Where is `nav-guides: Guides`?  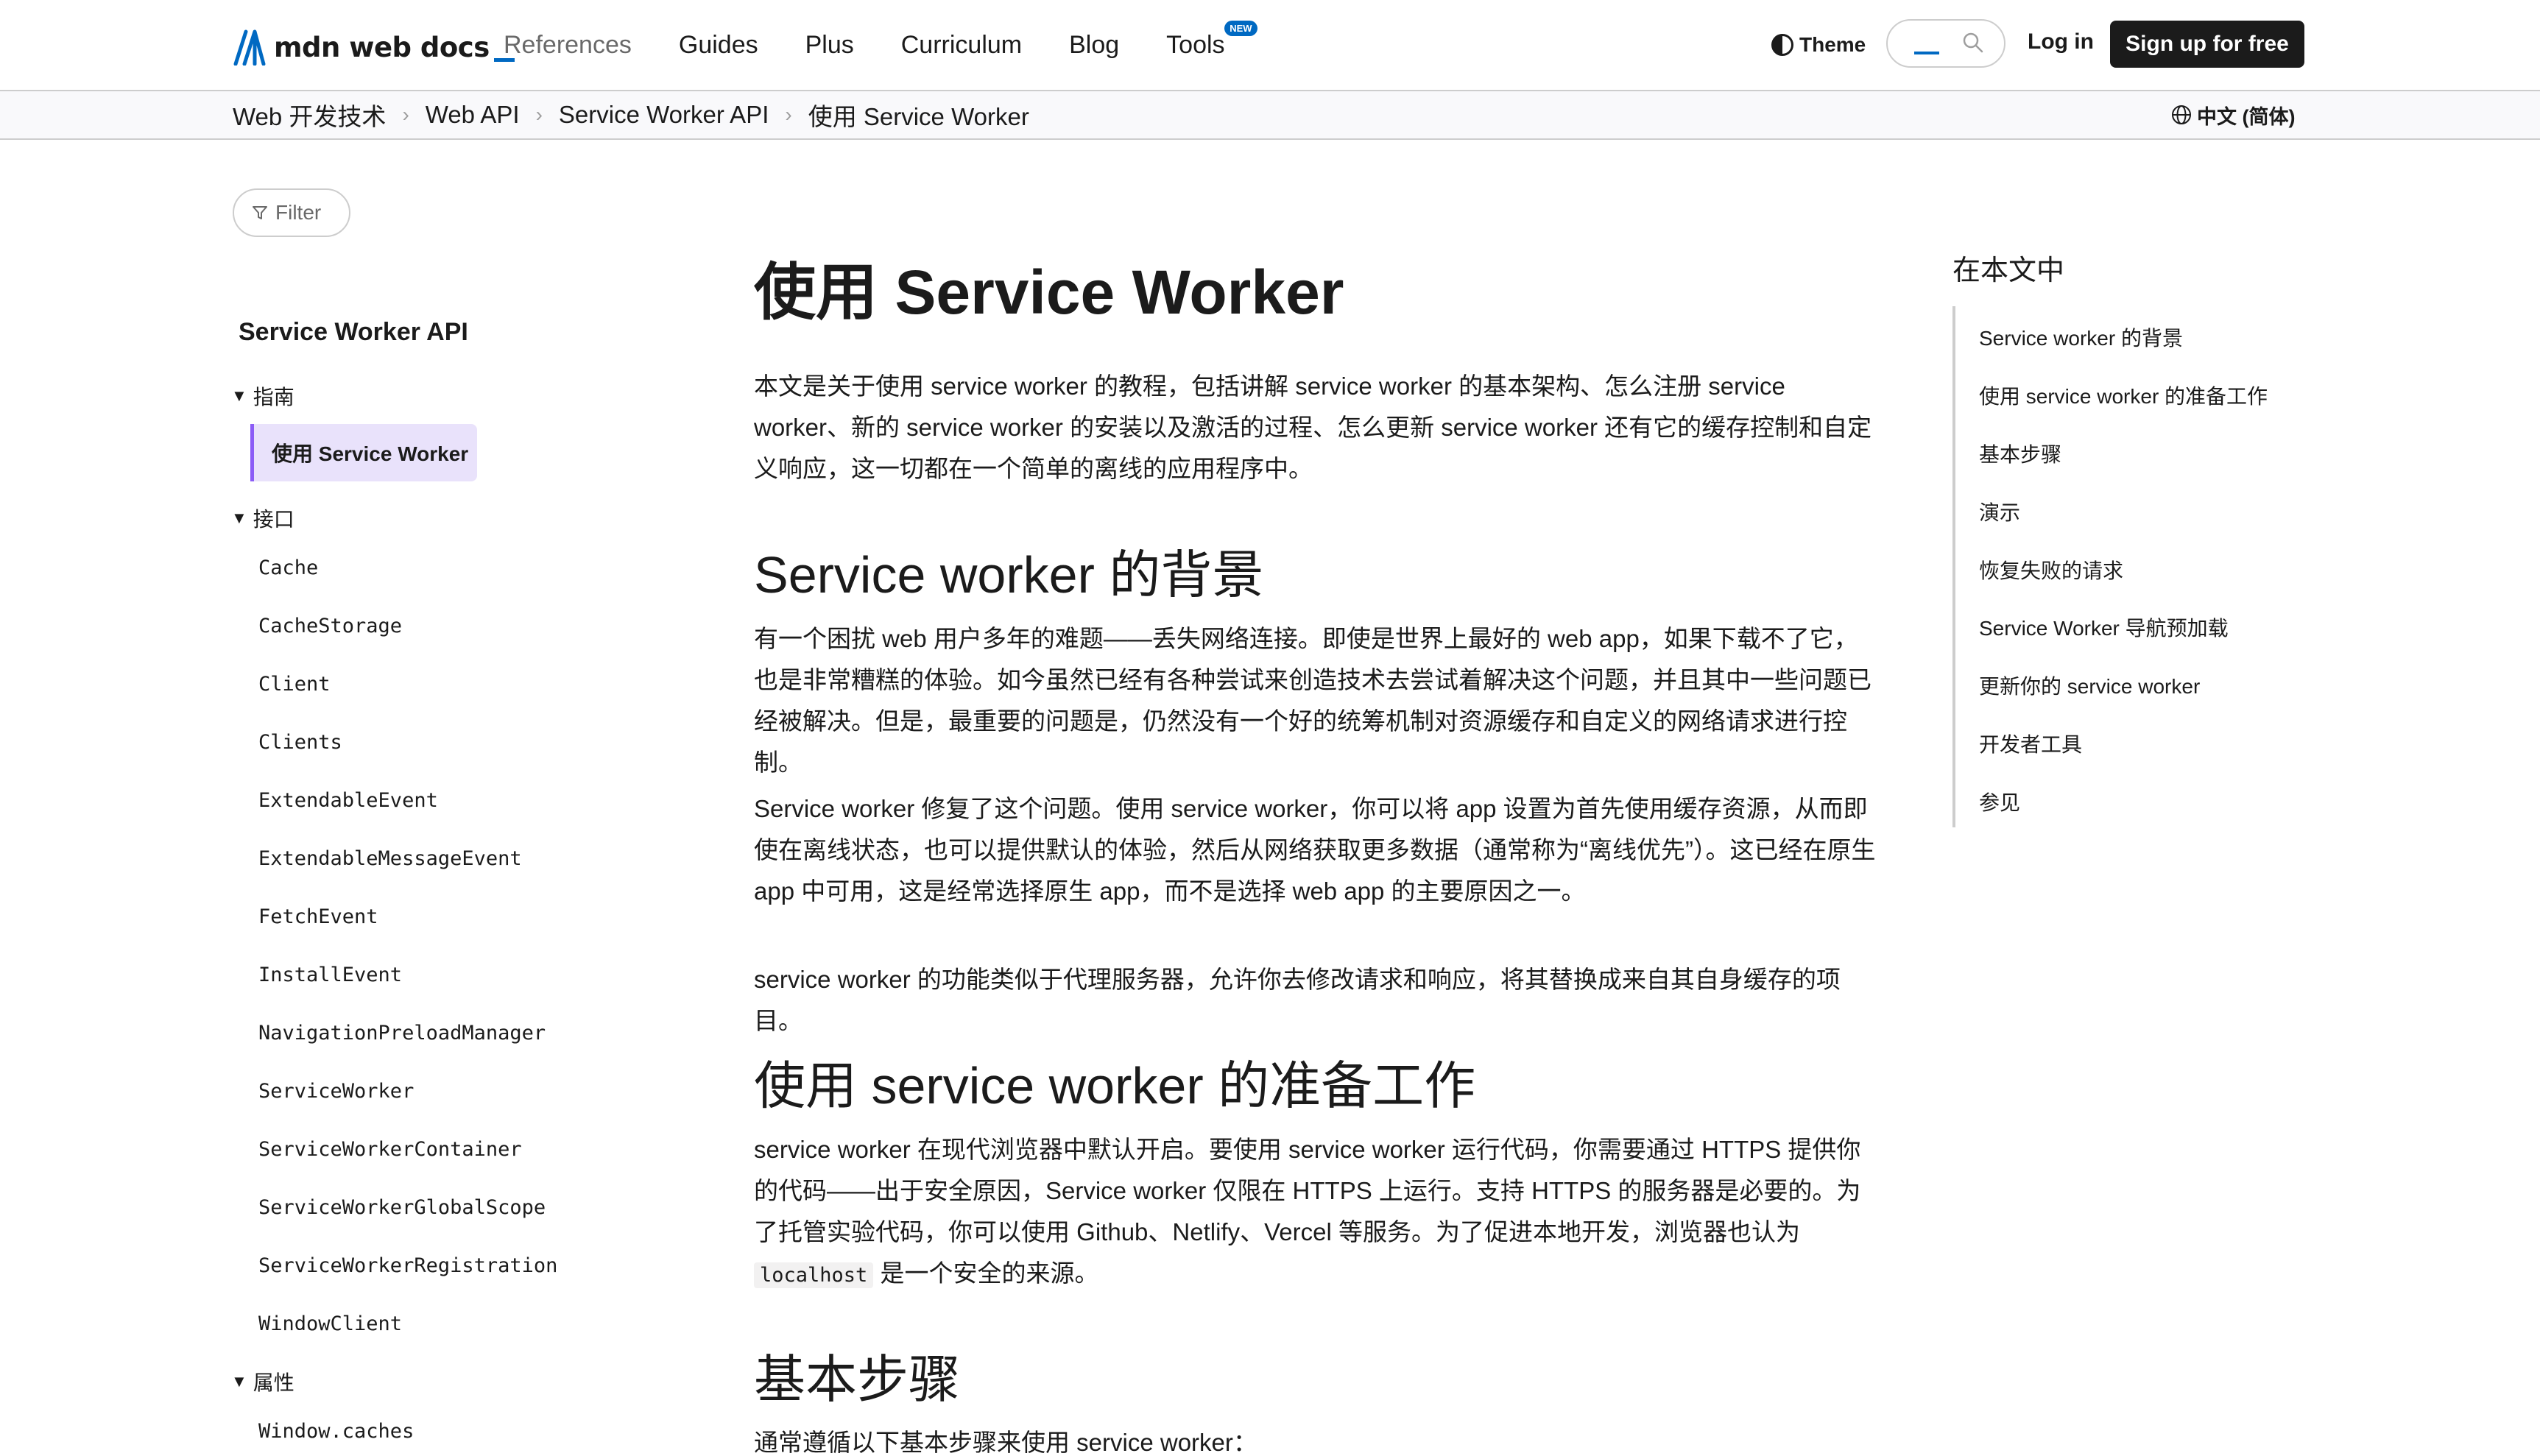 nav-guides: Guides is located at coordinates (719, 45).